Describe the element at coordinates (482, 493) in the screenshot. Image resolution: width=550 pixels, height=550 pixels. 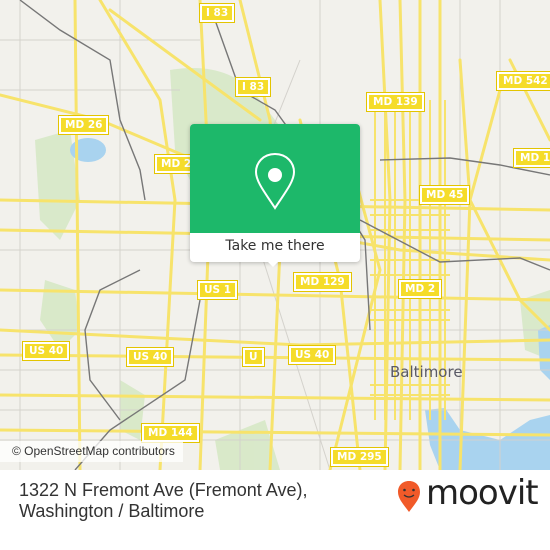
I see `moovit-wordmark: moovit` at that location.